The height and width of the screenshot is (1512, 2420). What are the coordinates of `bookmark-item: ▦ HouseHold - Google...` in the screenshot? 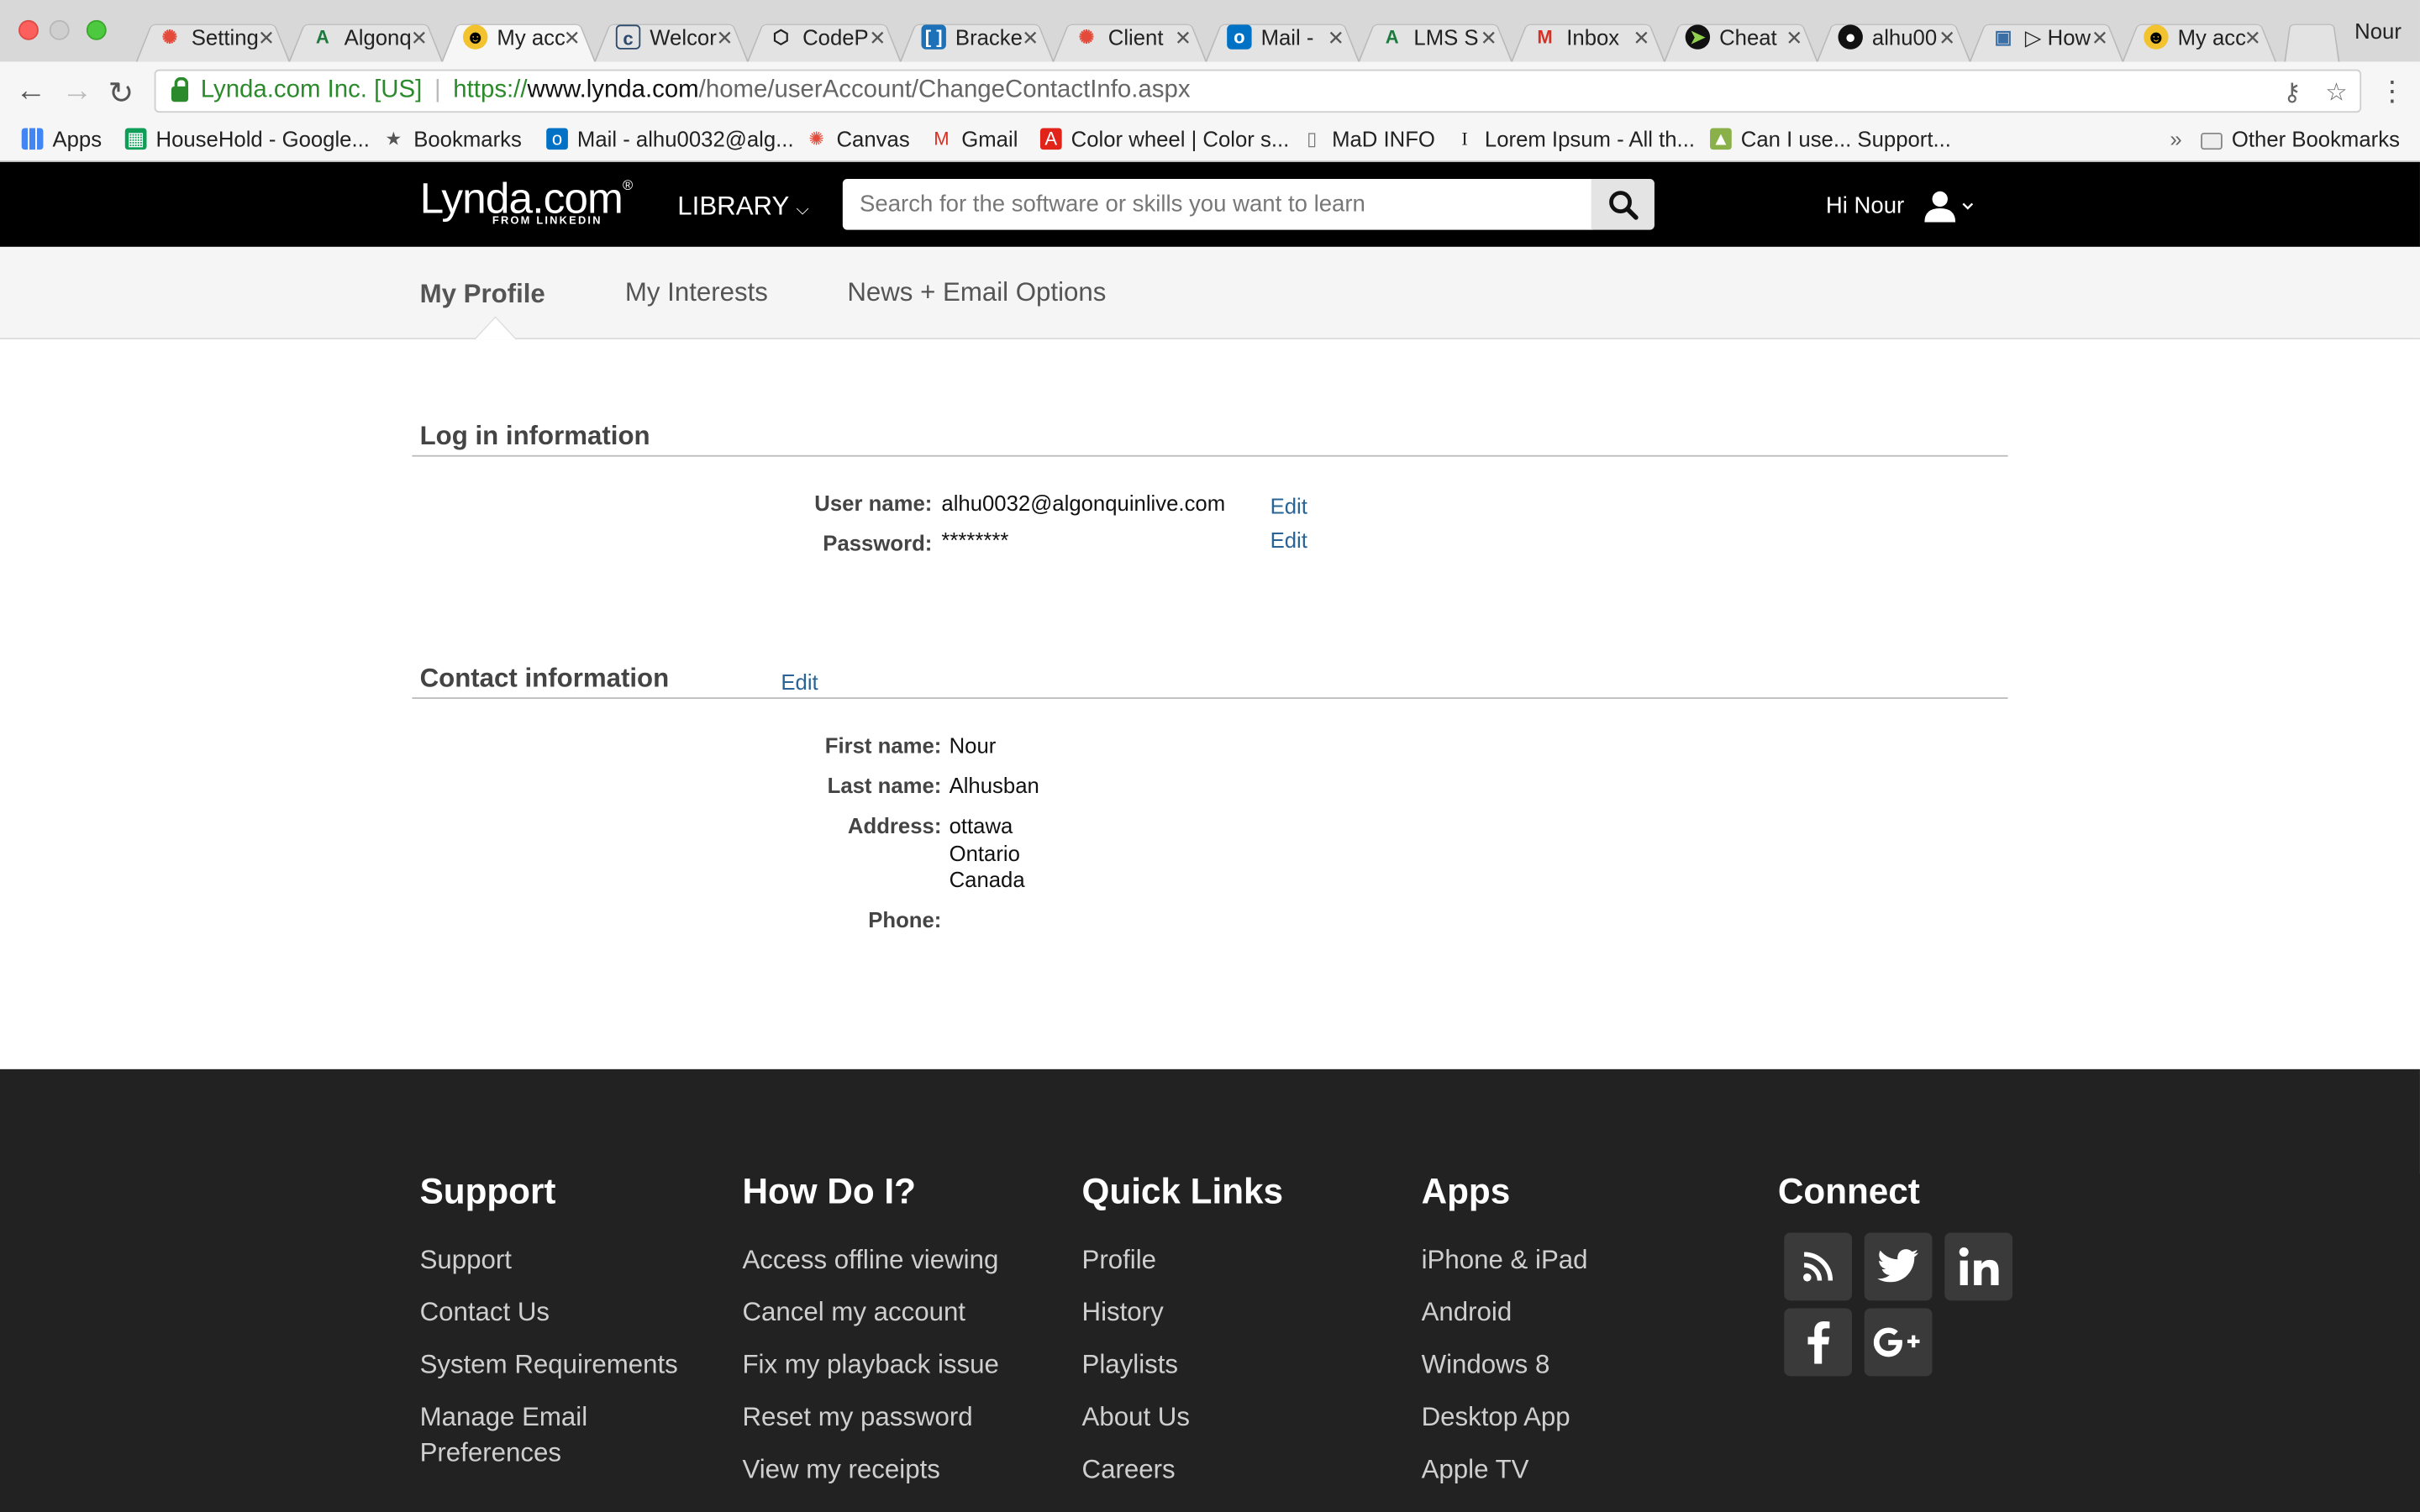 It's located at (247, 139).